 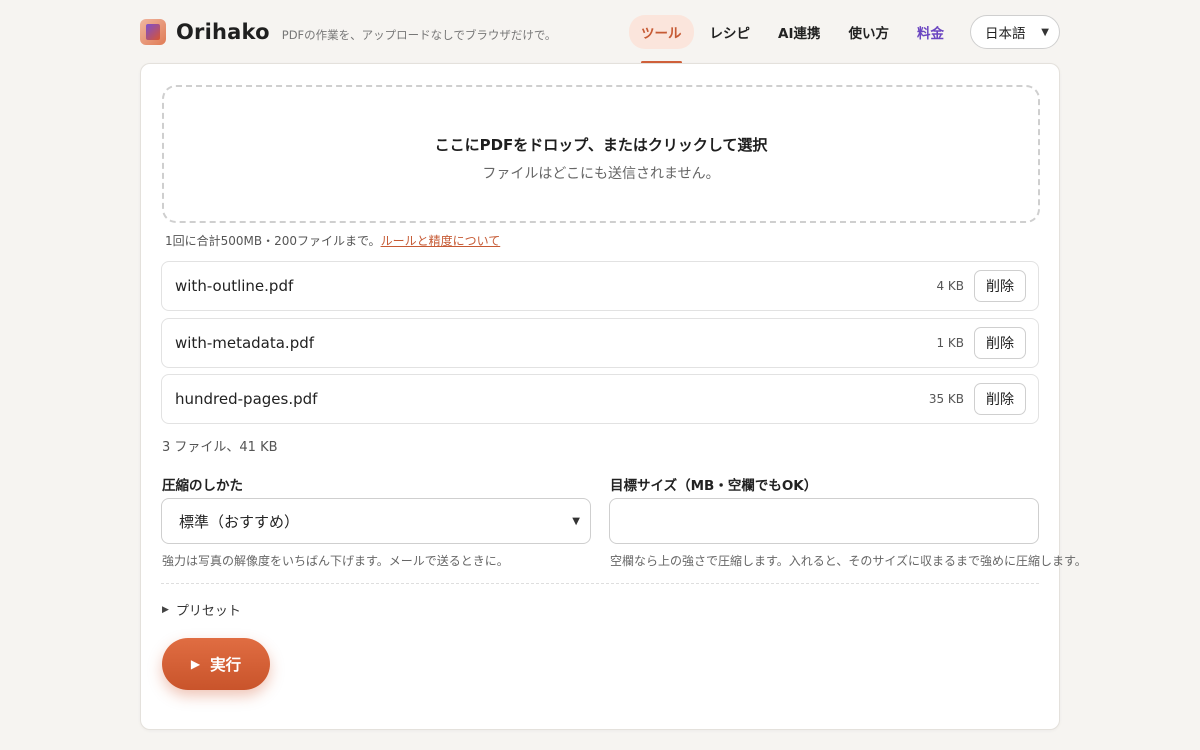 What do you see at coordinates (376, 521) in the screenshot?
I see `compression-select: 標準（おすすめ） ▼` at bounding box center [376, 521].